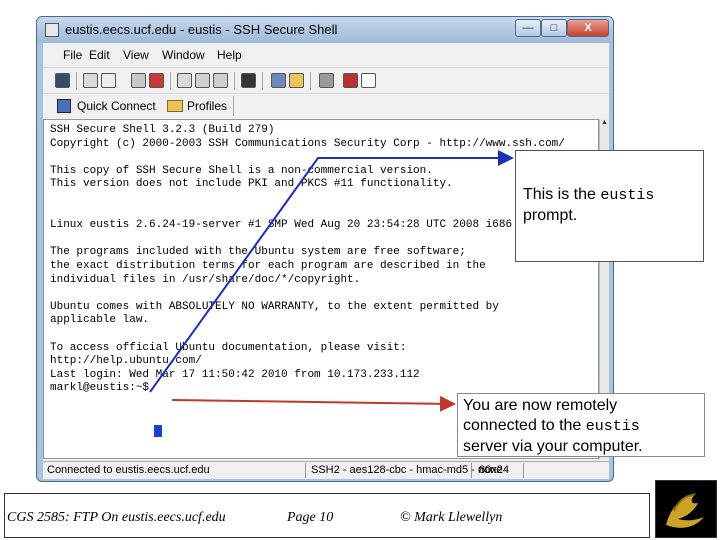  I want to click on footer-course: CGS 2585: FTP On eustis.eecs.ucf.edu, so click(116, 517).